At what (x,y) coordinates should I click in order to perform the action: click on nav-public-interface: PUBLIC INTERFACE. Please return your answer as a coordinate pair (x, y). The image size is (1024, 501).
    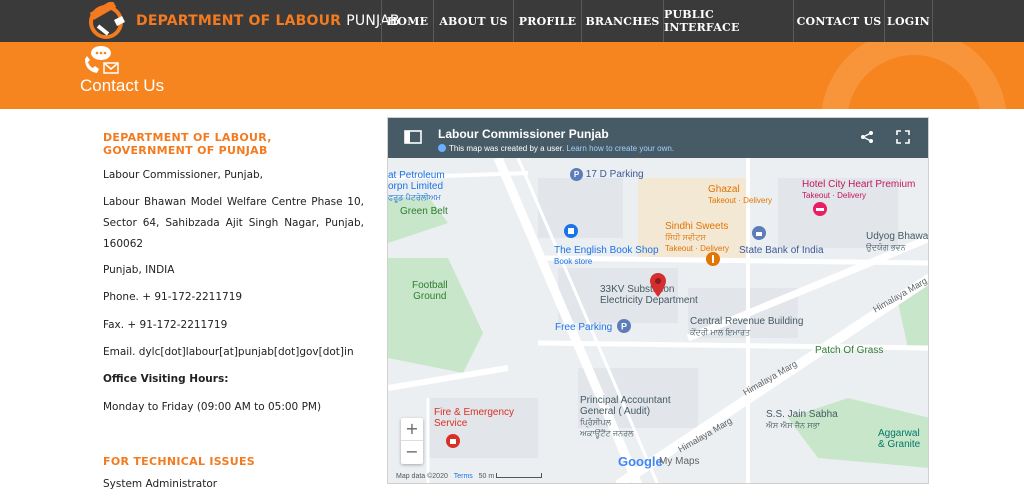
    Looking at the image, I should click on (728, 21).